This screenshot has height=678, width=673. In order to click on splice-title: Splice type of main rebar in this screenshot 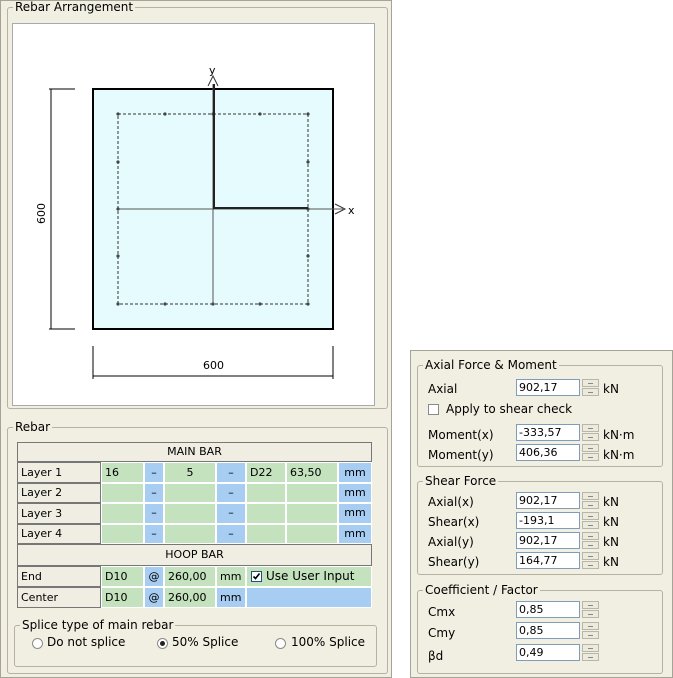, I will do `click(98, 625)`.